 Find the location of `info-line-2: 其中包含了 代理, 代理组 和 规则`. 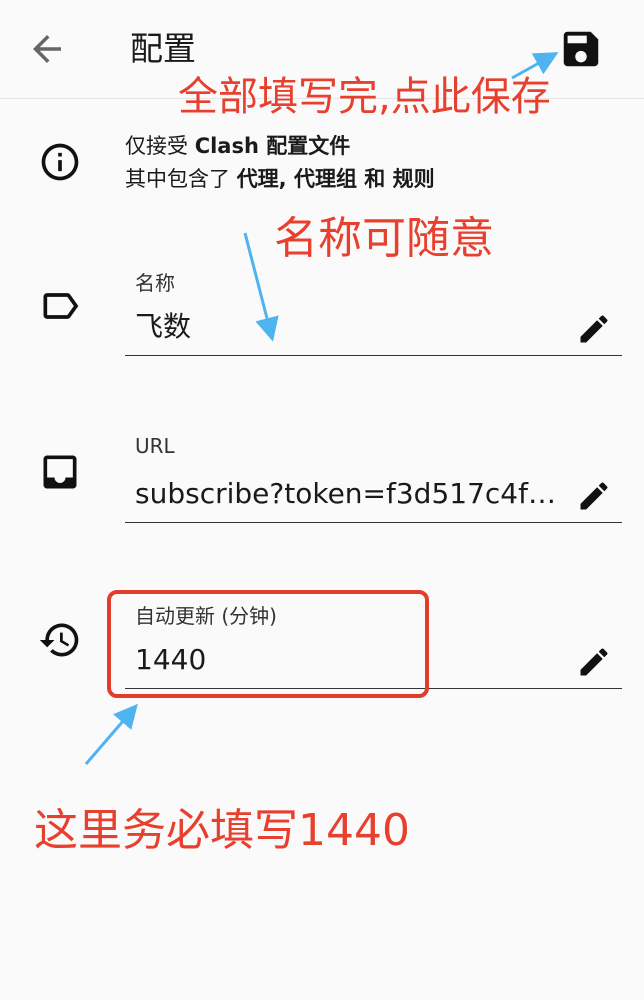

info-line-2: 其中包含了 代理, 代理组 和 规则 is located at coordinates (280, 179).